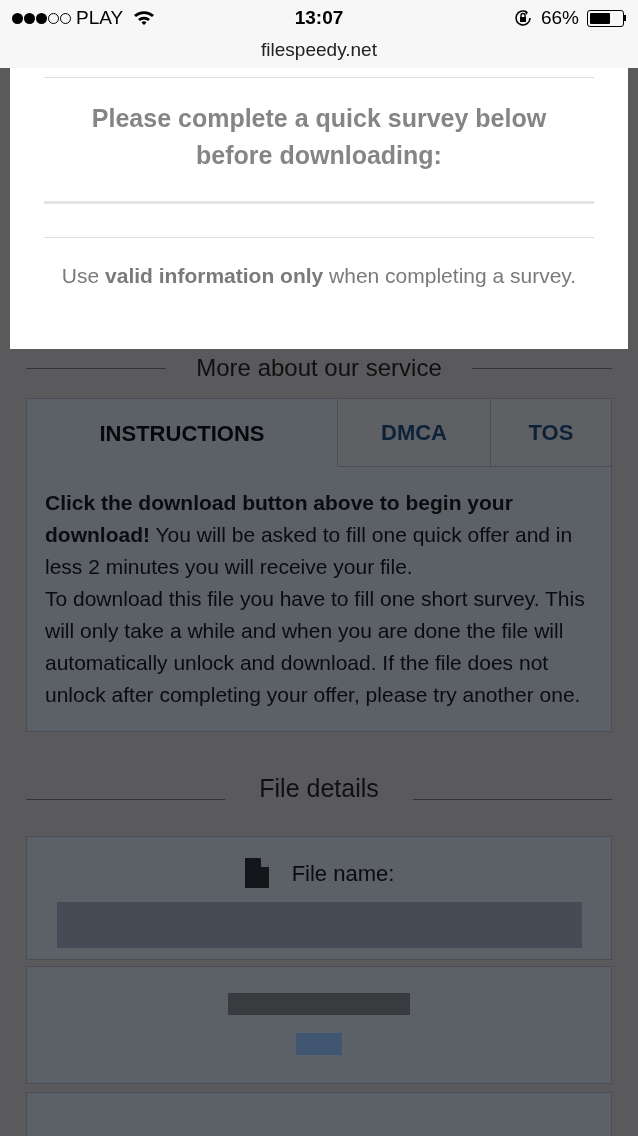 Image resolution: width=638 pixels, height=1136 pixels. Describe the element at coordinates (144, 18) in the screenshot. I see `wifi-icon` at that location.